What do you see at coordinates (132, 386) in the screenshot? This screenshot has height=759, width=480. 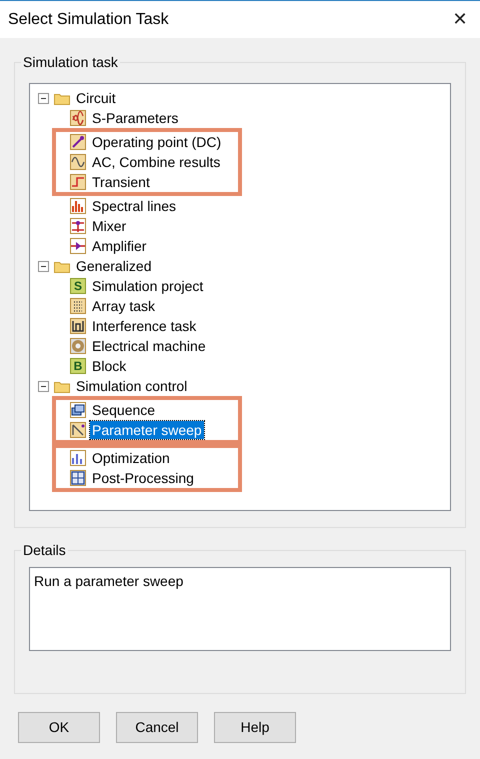 I see `tree-item: Simulation control` at bounding box center [132, 386].